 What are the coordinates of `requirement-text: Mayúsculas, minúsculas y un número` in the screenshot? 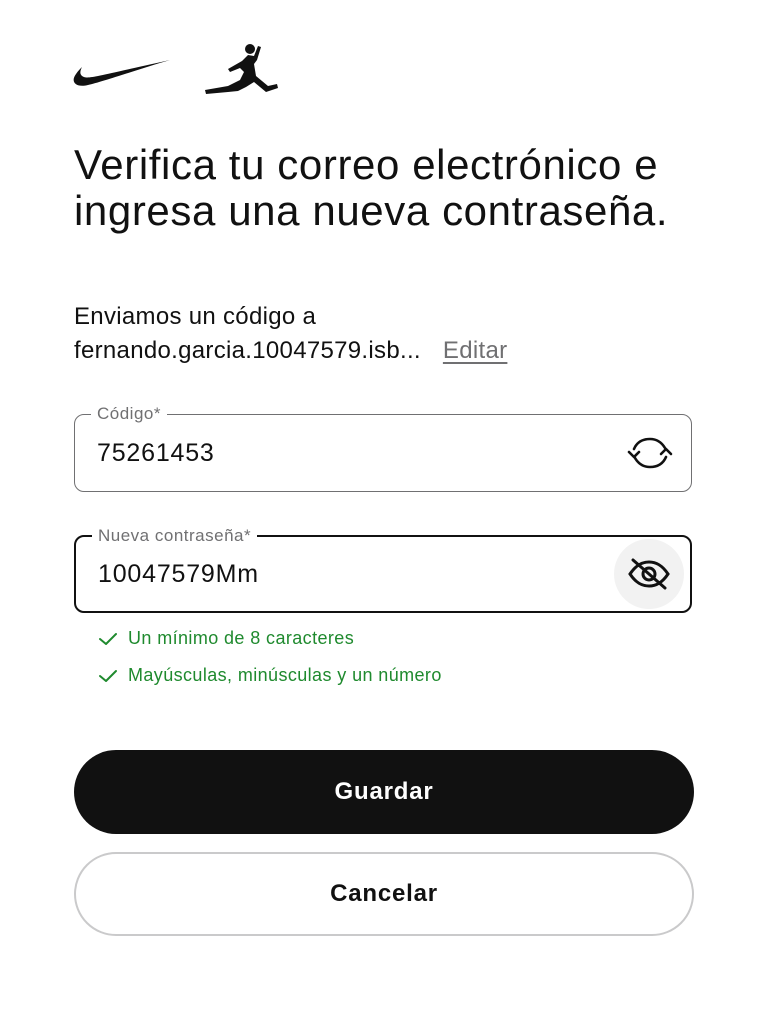 It's located at (285, 675).